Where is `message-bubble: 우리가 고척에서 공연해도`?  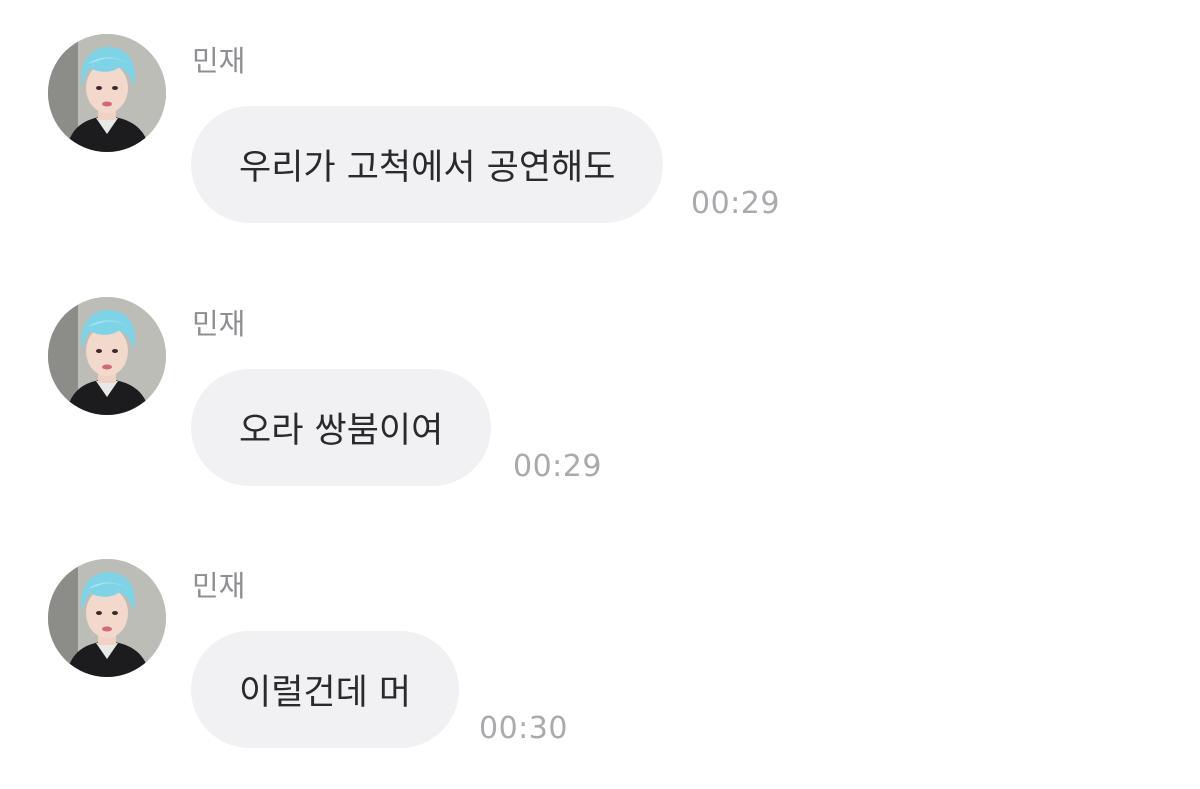 message-bubble: 우리가 고척에서 공연해도 is located at coordinates (427, 164).